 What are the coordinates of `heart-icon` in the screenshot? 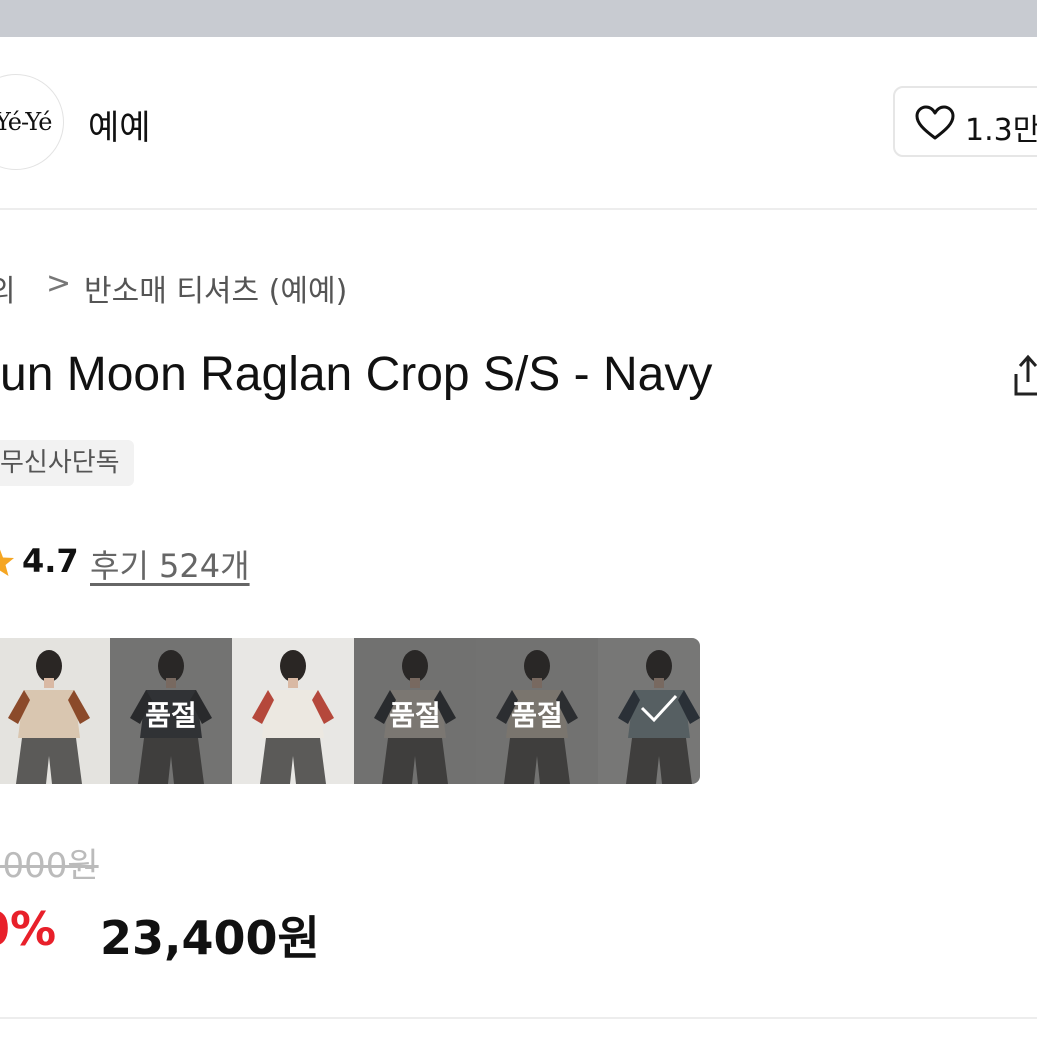 It's located at (935, 122).